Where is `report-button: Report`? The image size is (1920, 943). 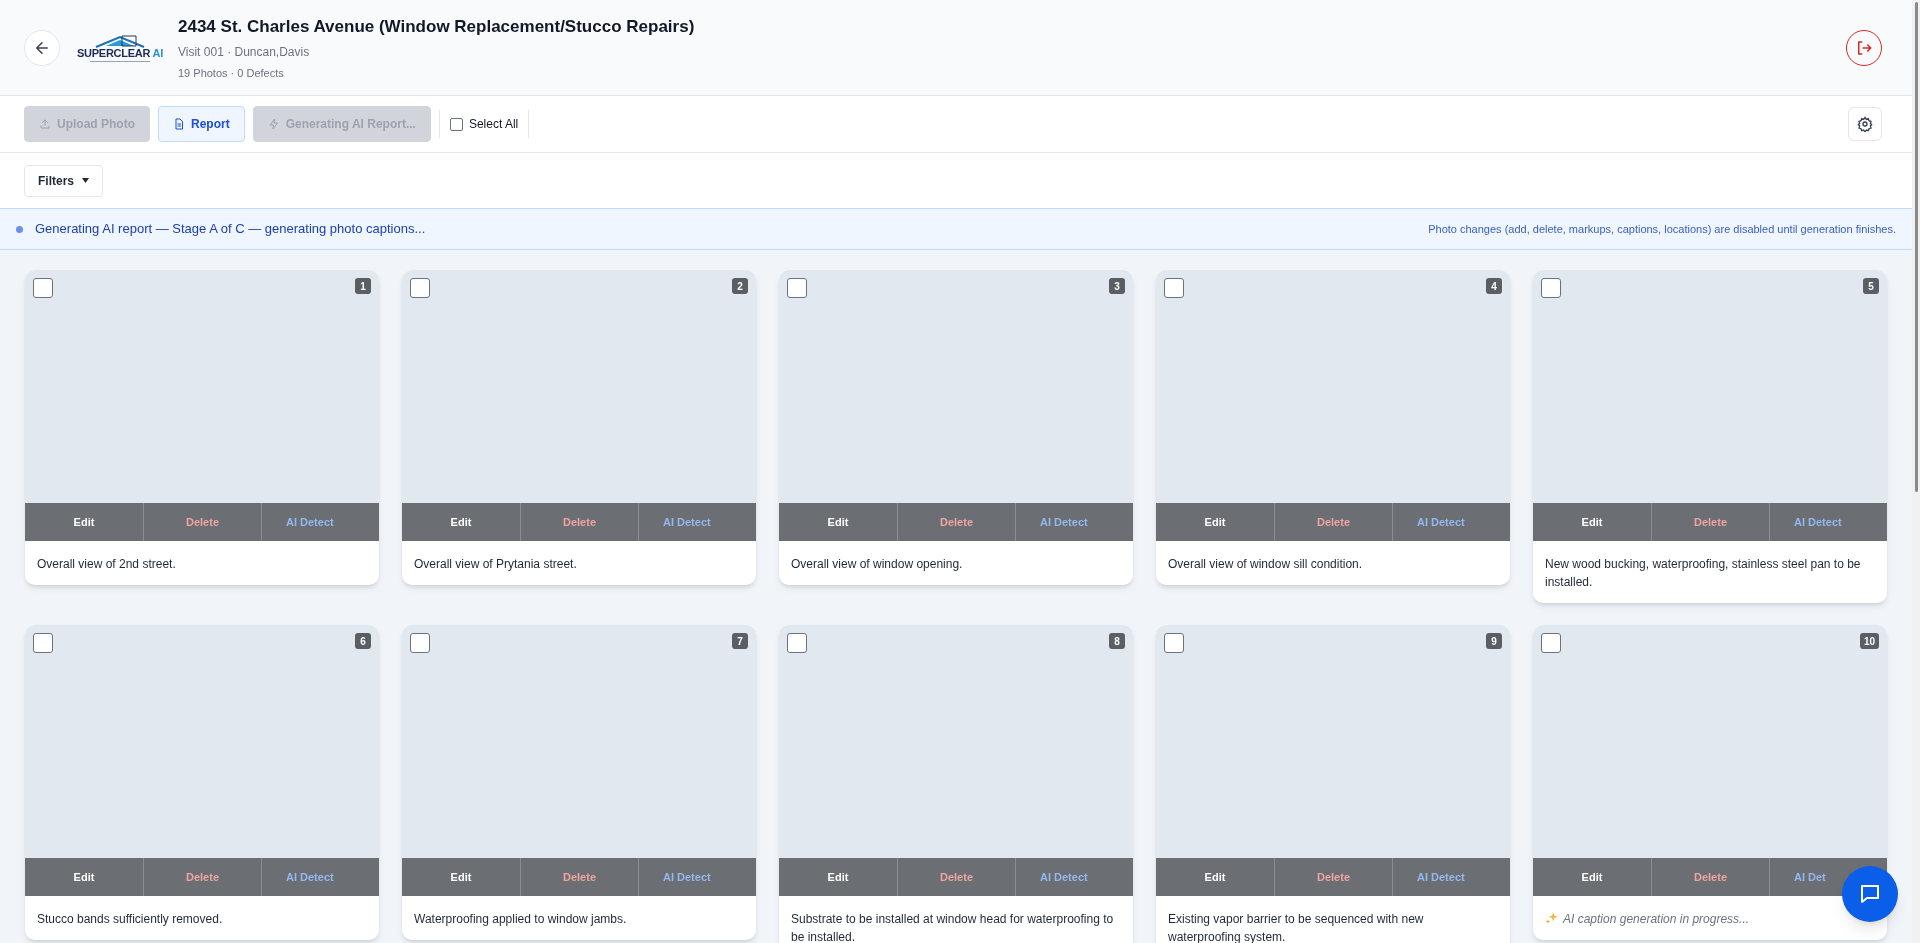 report-button: Report is located at coordinates (201, 124).